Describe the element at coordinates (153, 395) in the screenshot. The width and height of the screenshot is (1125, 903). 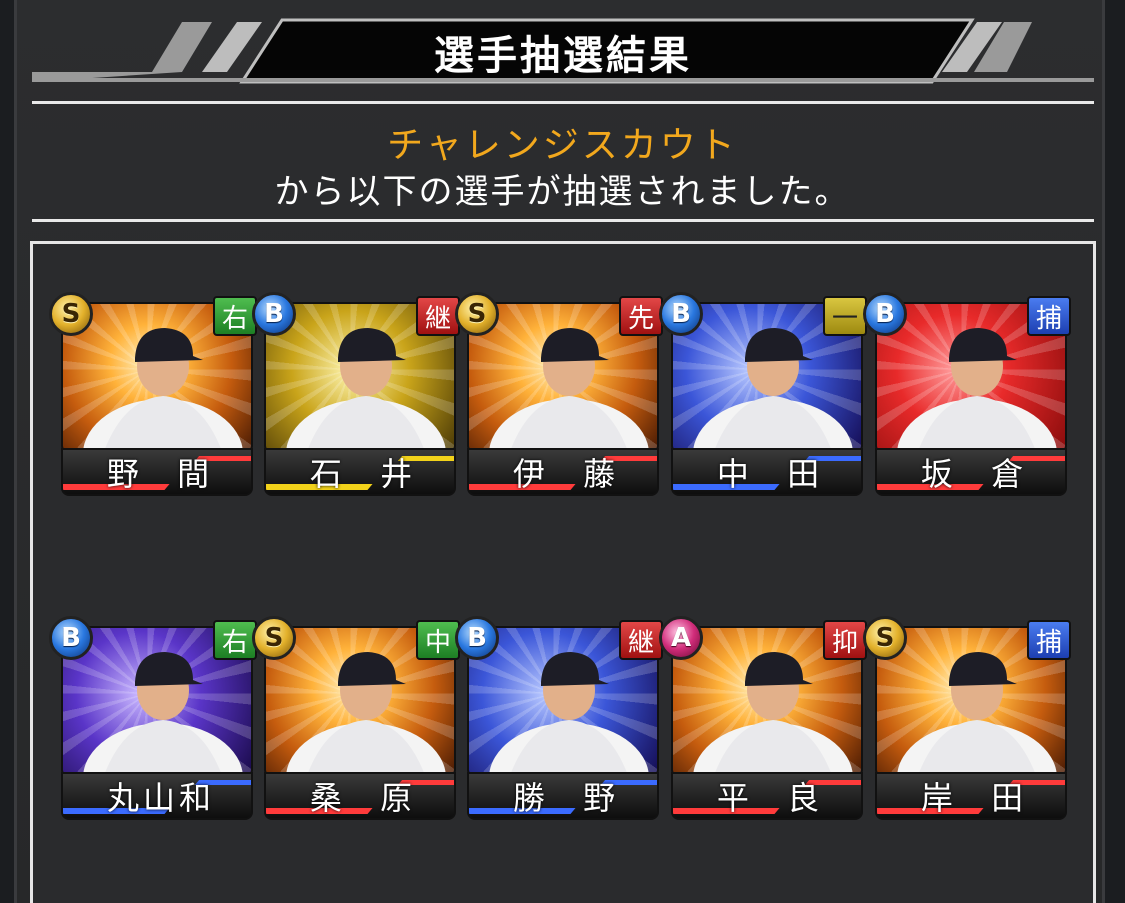
I see `player-card: 野 間 S 右` at that location.